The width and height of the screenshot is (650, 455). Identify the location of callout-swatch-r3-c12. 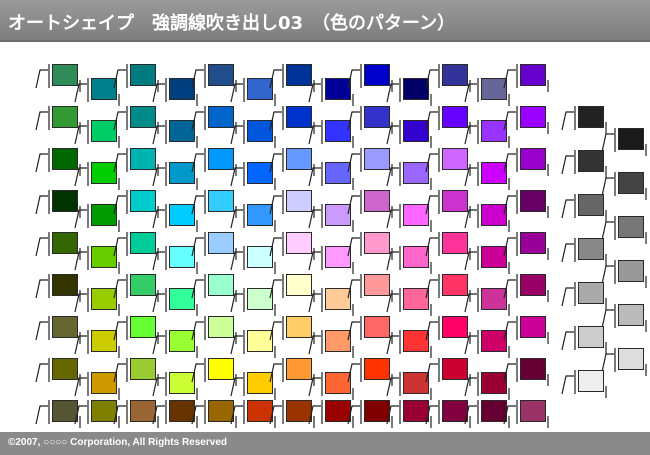
(530, 203).